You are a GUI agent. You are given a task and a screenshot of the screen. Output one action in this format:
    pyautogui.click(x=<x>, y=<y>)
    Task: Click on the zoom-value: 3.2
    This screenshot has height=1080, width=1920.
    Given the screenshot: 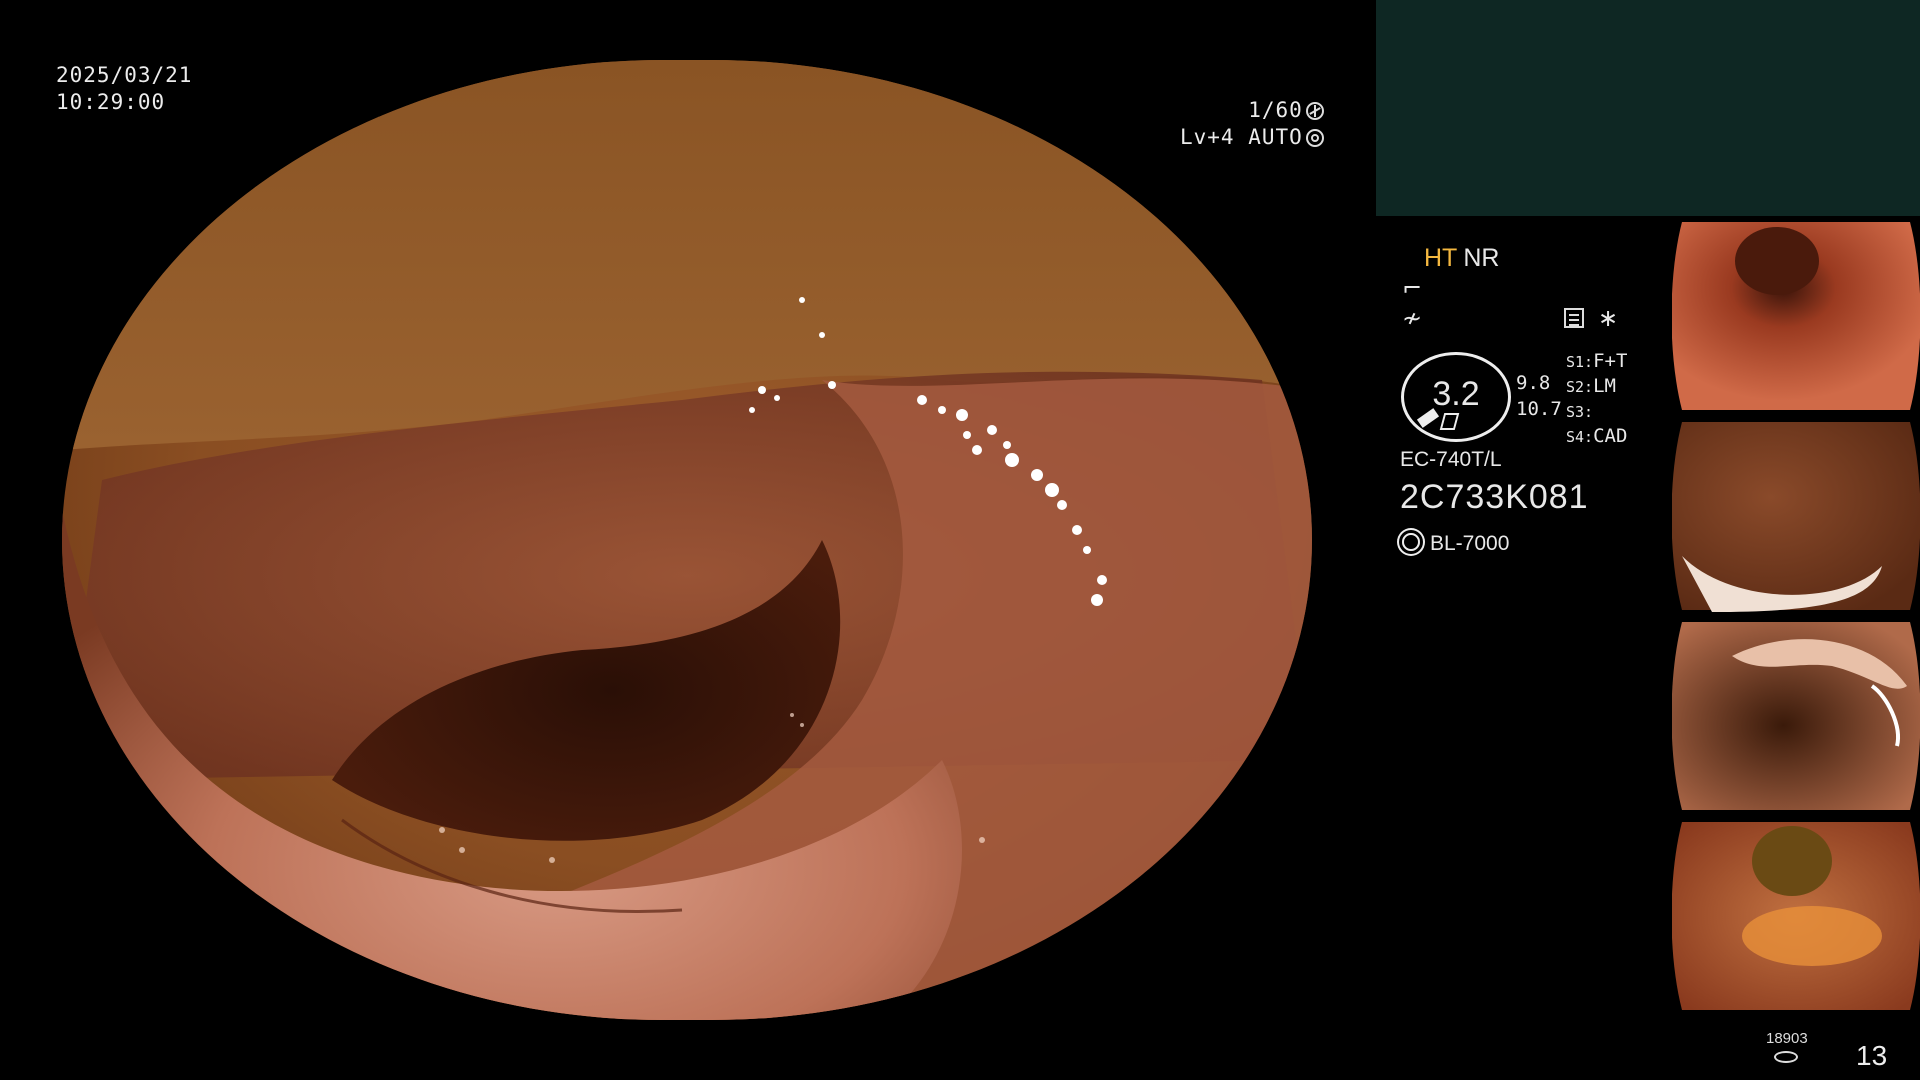 What is the action you would take?
    pyautogui.click(x=1456, y=394)
    